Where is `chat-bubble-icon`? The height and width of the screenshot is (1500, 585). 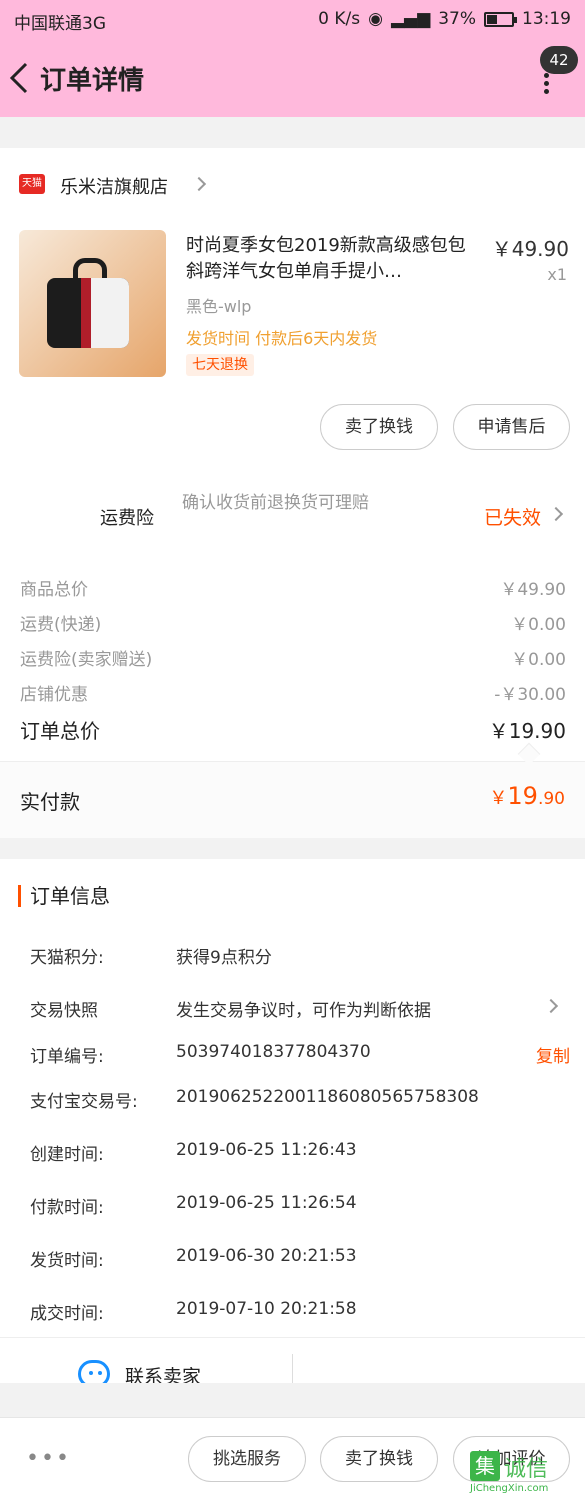 chat-bubble-icon is located at coordinates (94, 1371).